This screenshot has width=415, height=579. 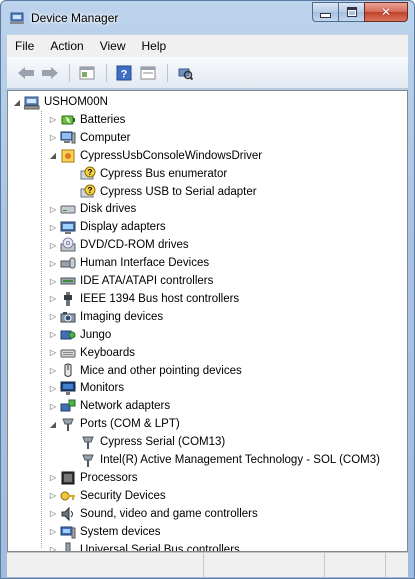 What do you see at coordinates (68, 514) in the screenshot?
I see `sound-icon` at bounding box center [68, 514].